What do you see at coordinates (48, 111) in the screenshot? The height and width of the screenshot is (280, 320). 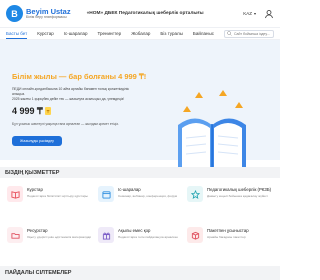 I see `price-badge-icon: ₸` at bounding box center [48, 111].